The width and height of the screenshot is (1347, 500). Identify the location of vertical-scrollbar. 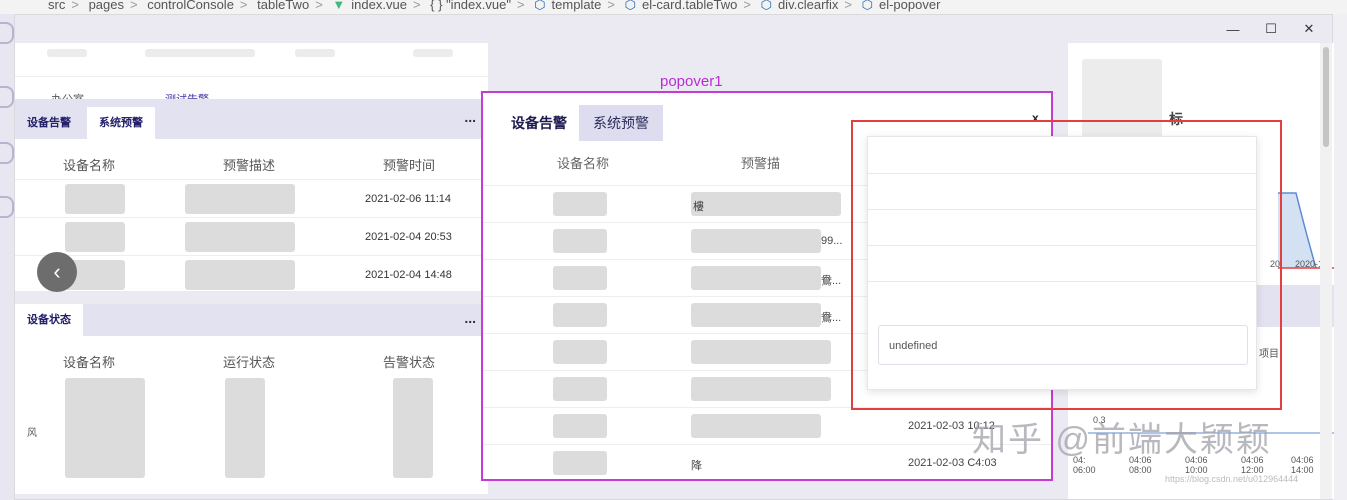
(1326, 271).